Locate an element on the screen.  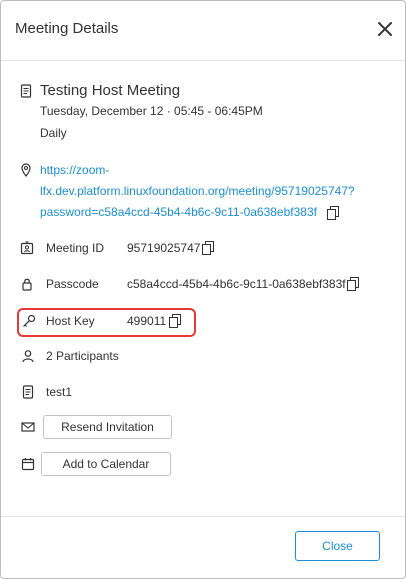
meeting-datetime: Tuesday, December 12 · 05:45 - 06:45PM is located at coordinates (151, 111).